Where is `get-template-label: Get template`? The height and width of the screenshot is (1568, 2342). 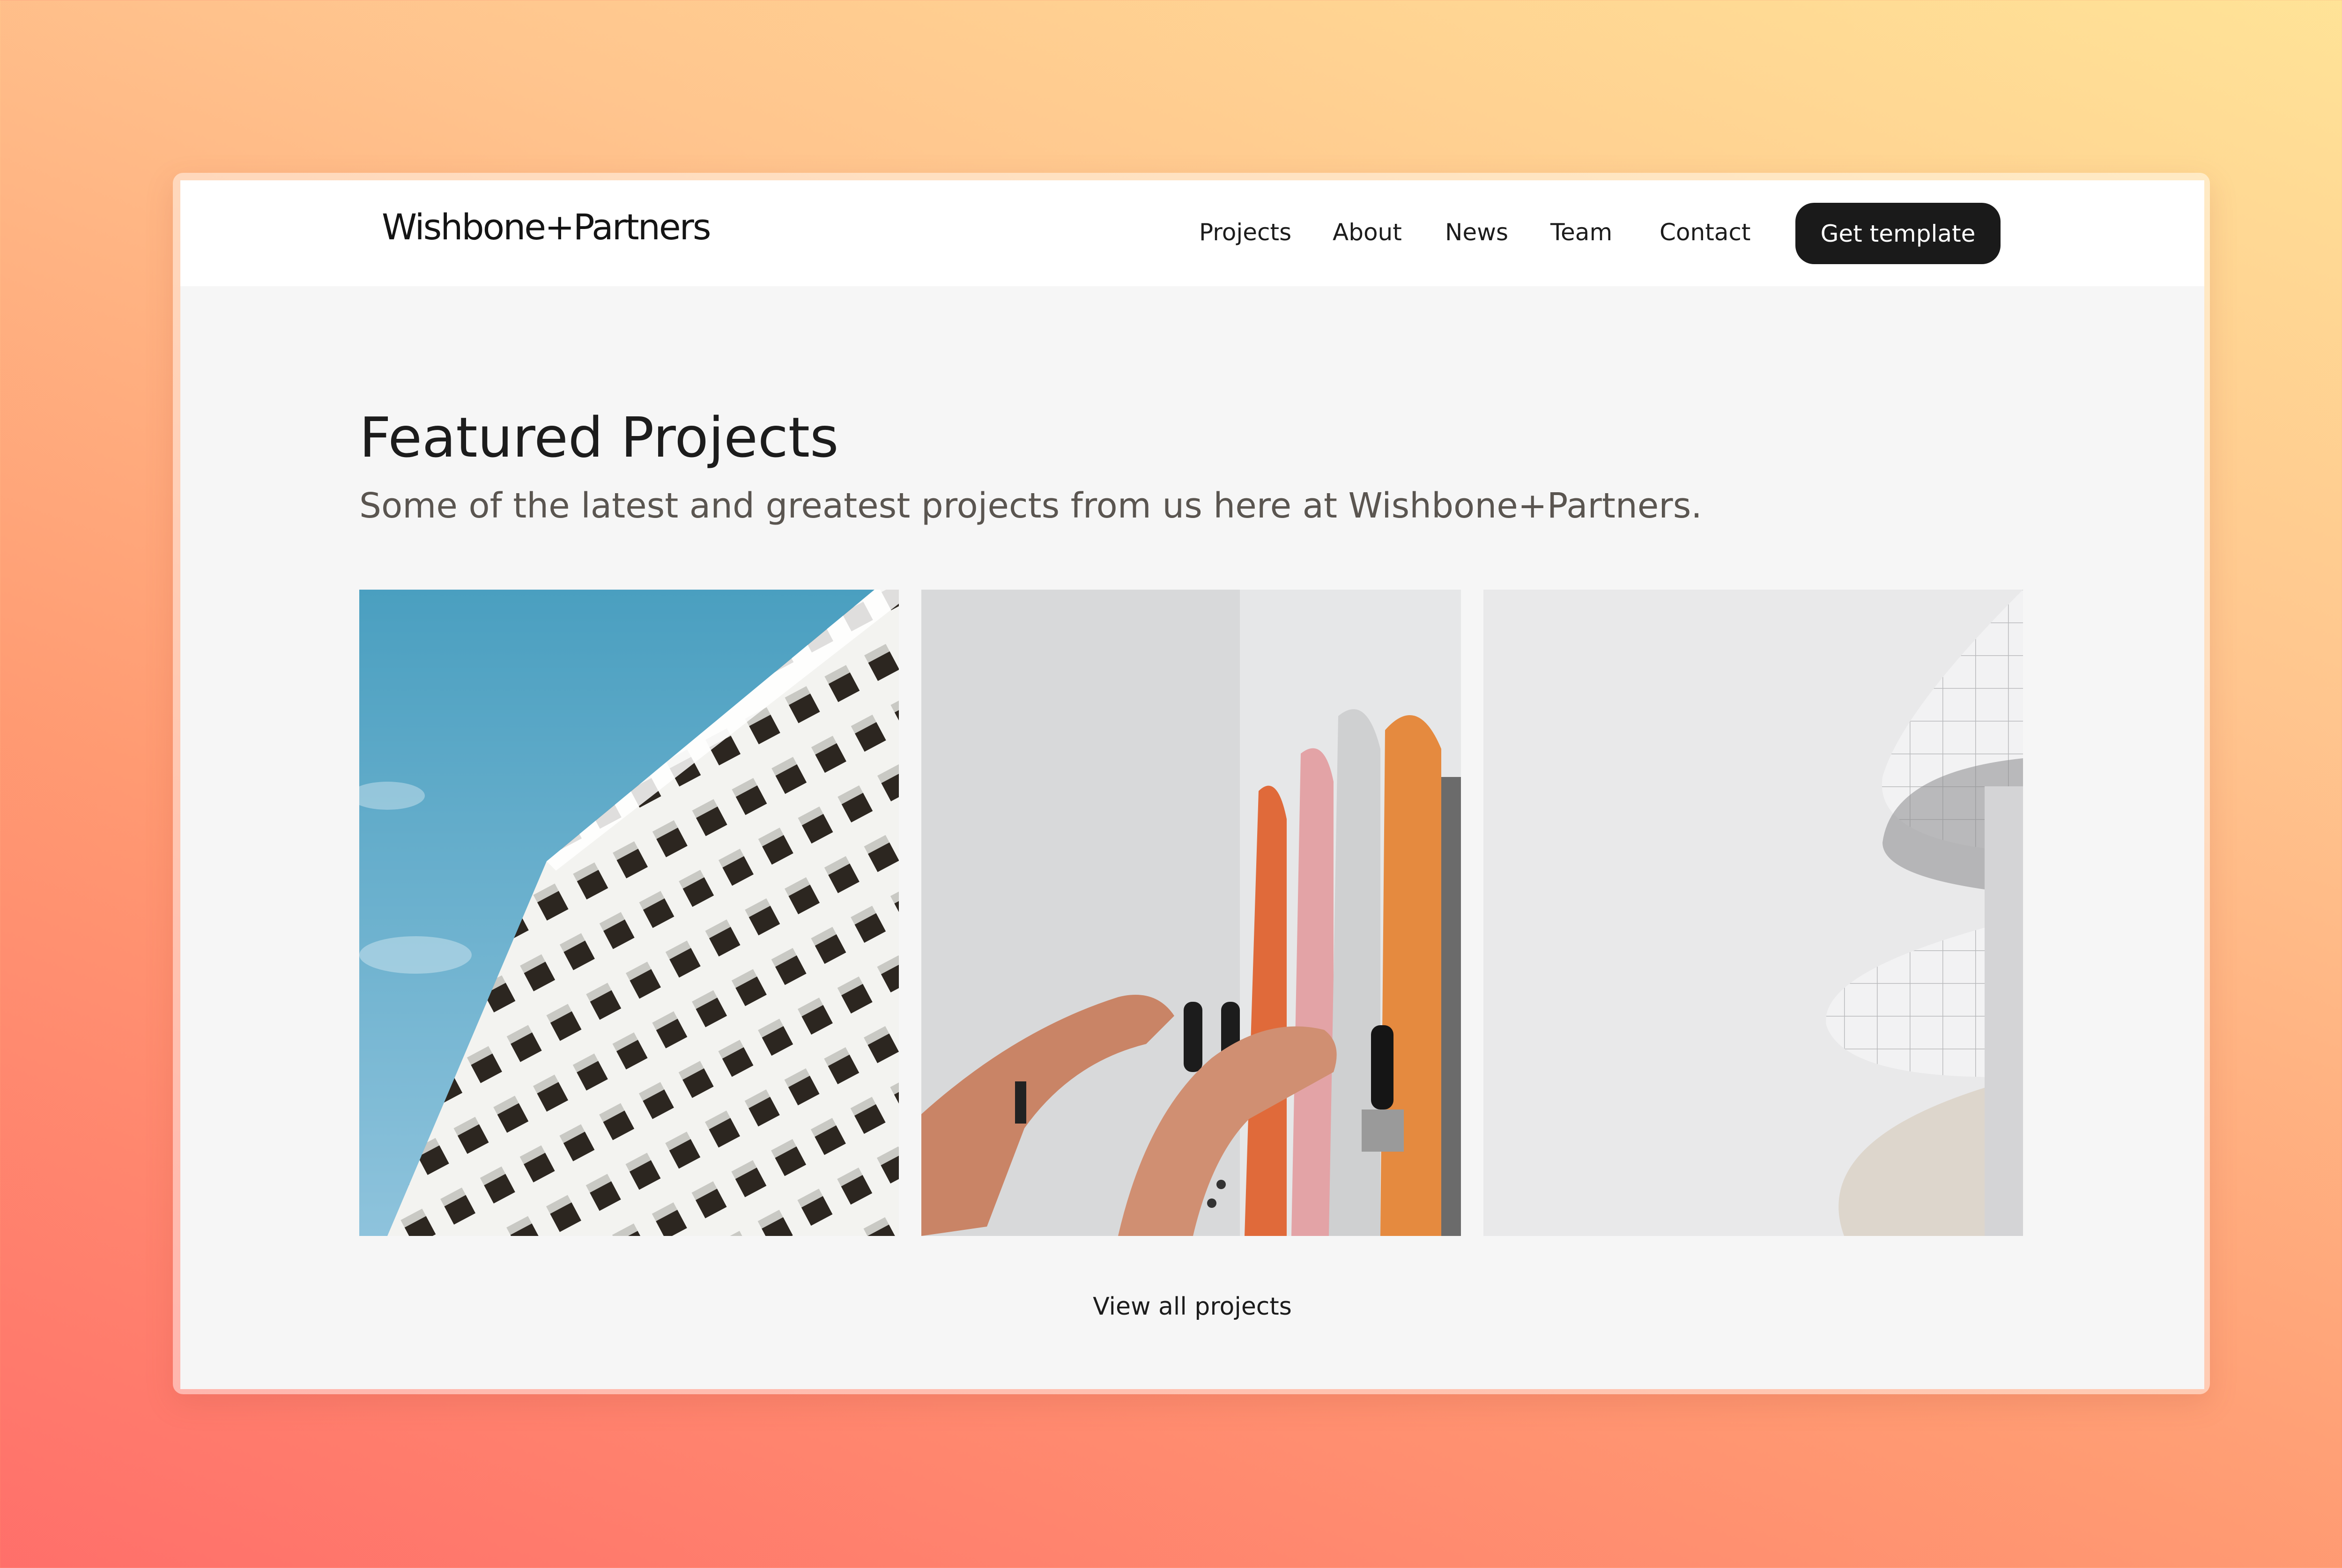 get-template-label: Get template is located at coordinates (1898, 233).